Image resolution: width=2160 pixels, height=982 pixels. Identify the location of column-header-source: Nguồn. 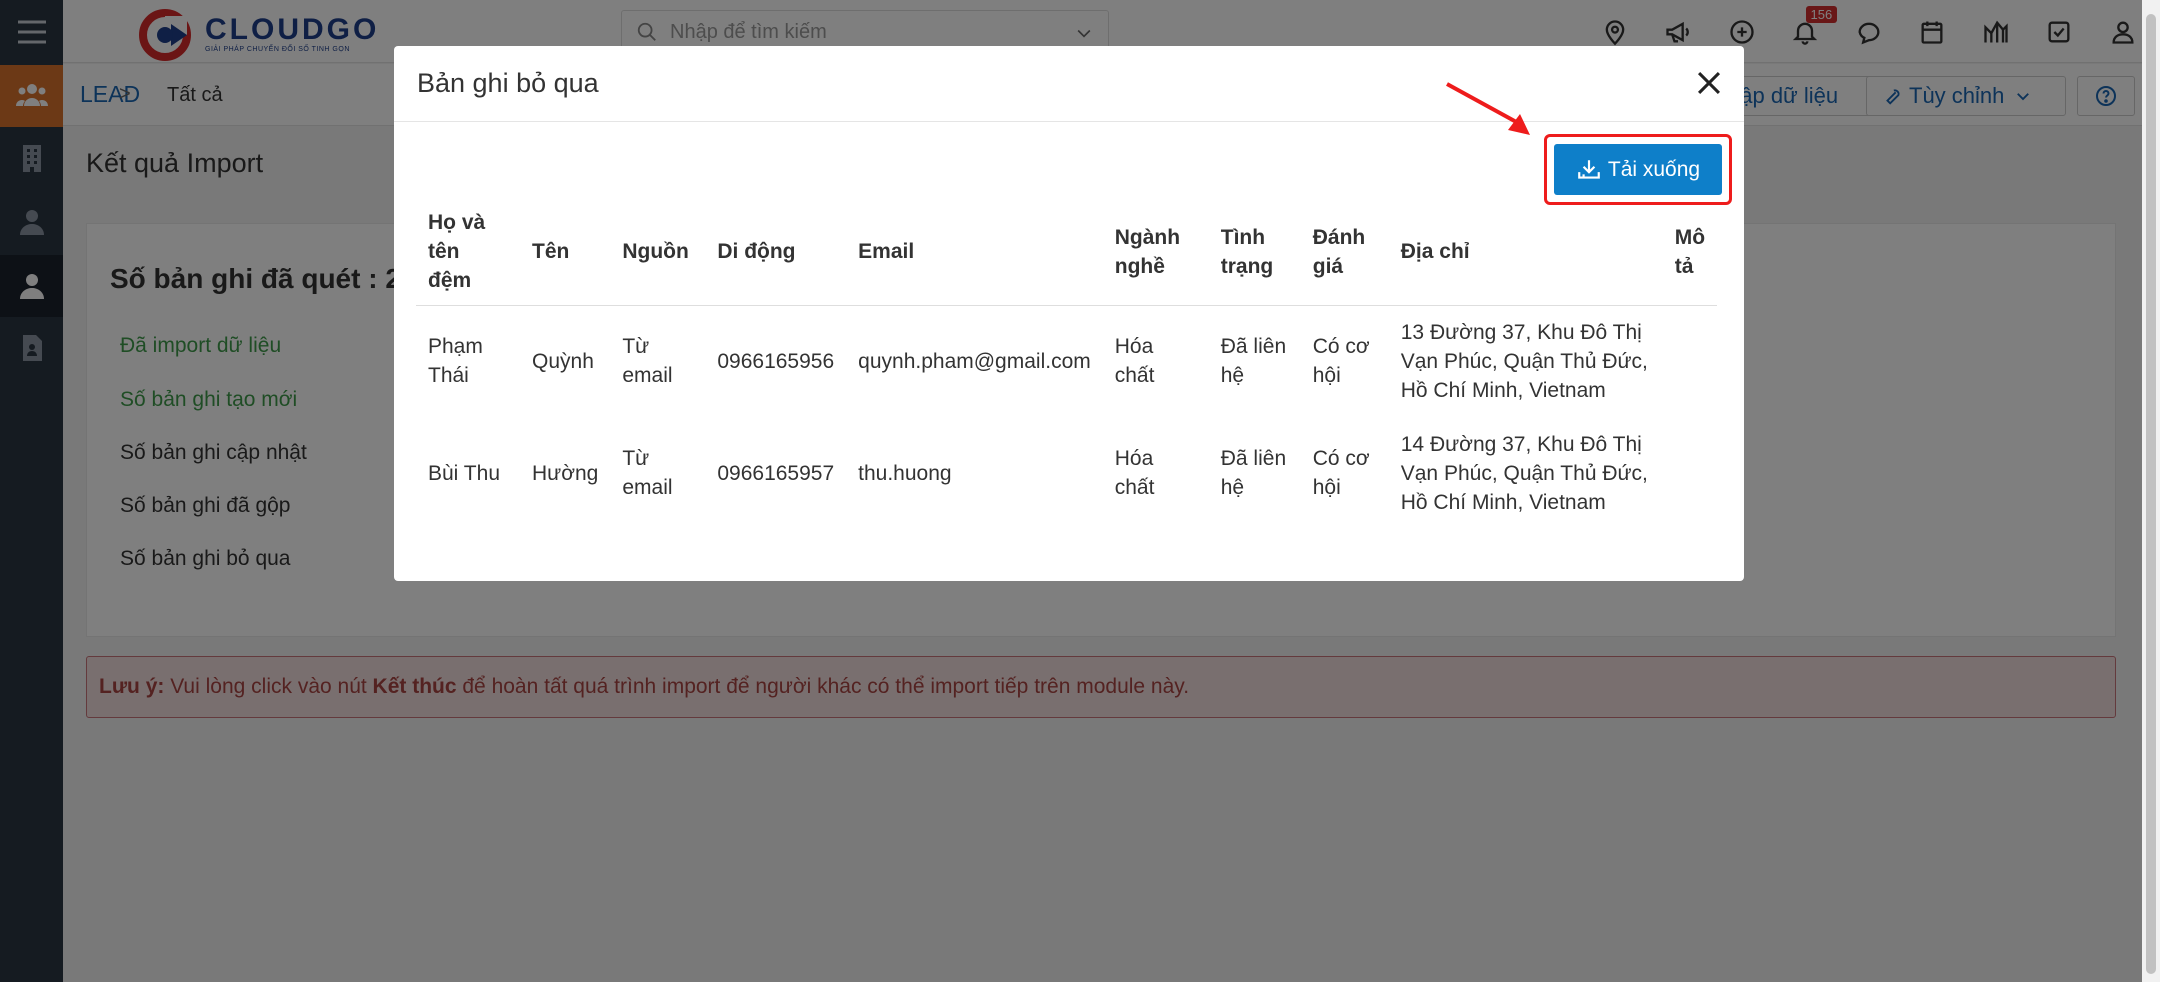
(658, 252).